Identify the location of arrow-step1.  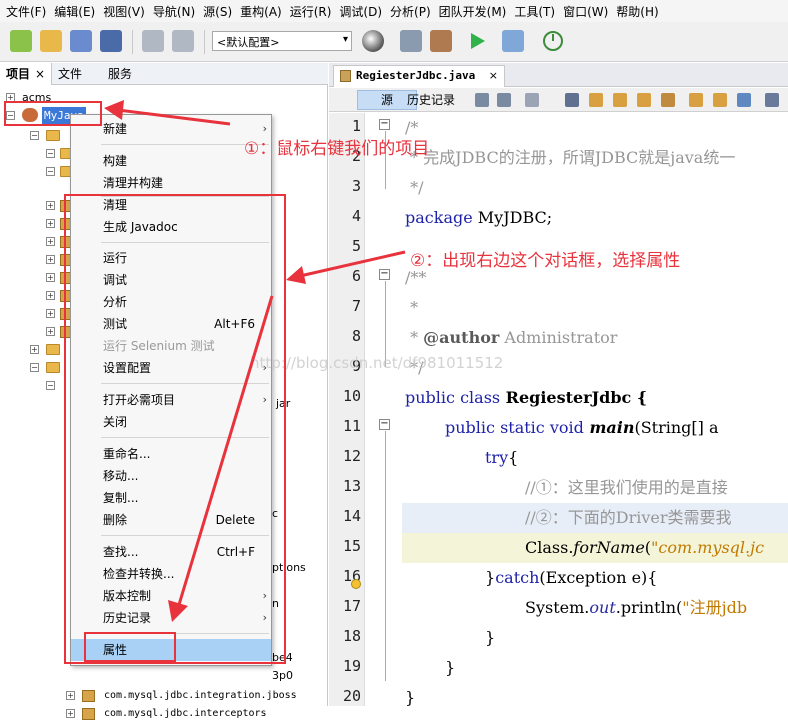
(167, 113).